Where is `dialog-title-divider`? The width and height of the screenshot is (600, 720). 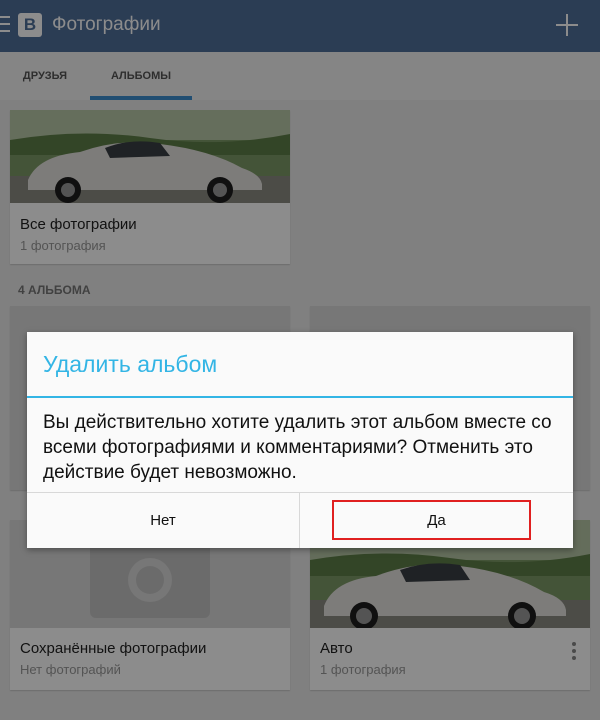 dialog-title-divider is located at coordinates (300, 397).